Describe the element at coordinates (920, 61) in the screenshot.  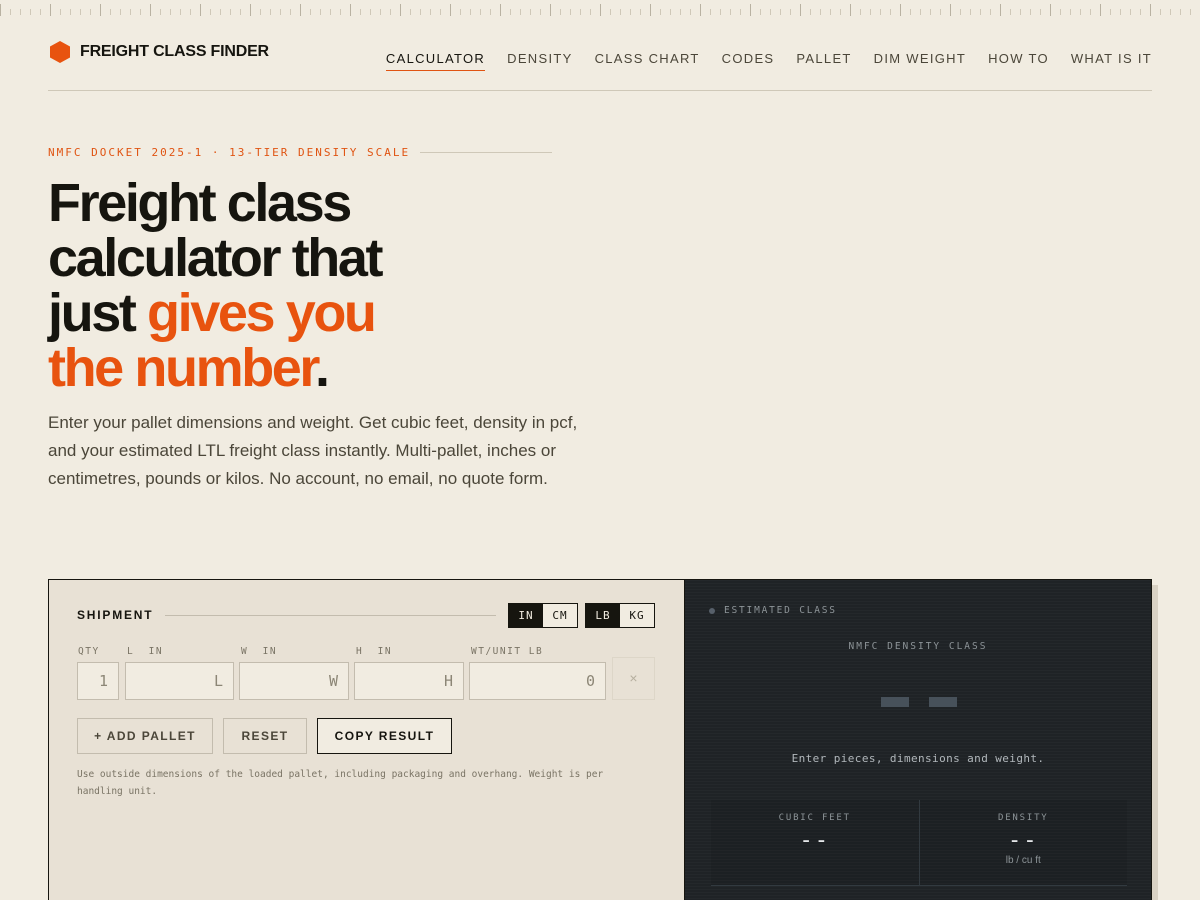
I see `nav-dim-weight: DIM WEIGHT` at that location.